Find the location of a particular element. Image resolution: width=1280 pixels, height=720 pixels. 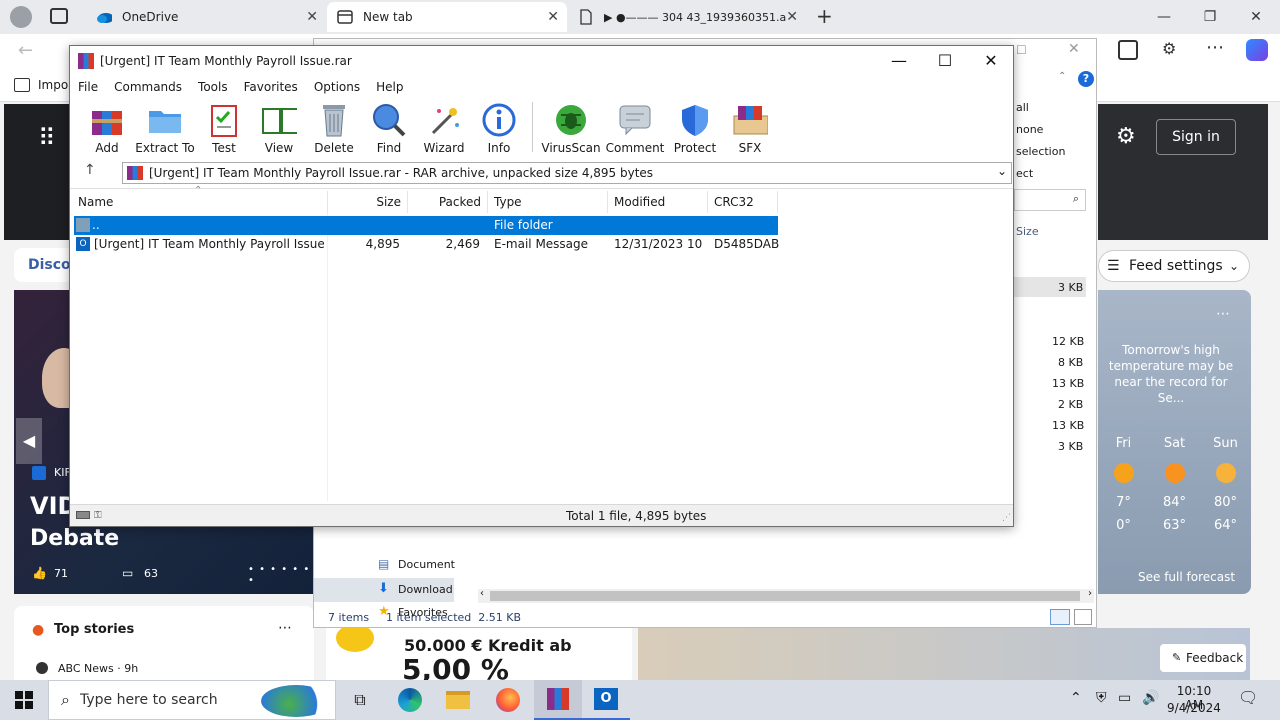

security-icon: ⛨ is located at coordinates (1101, 698).